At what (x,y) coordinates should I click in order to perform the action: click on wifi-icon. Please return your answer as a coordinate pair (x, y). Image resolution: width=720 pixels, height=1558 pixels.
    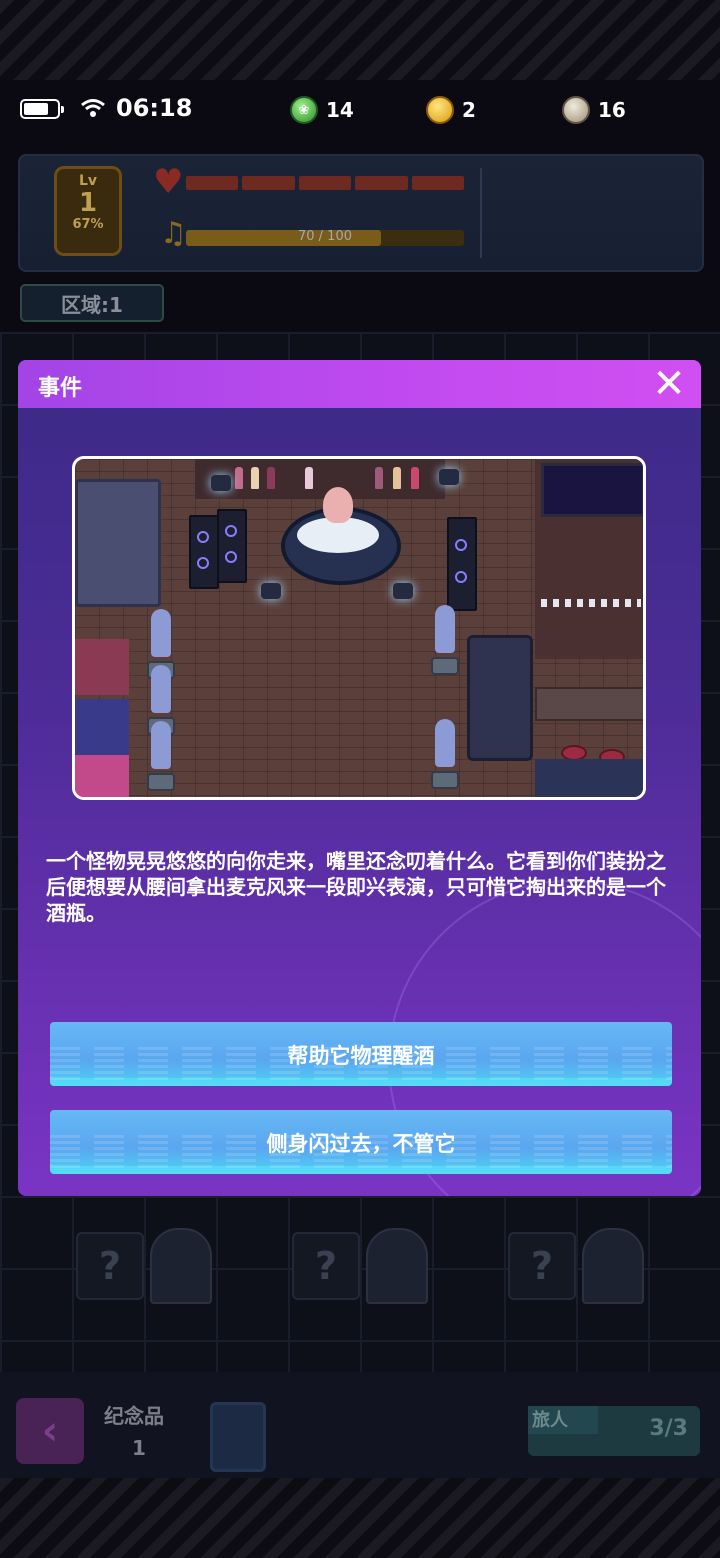
    Looking at the image, I should click on (93, 108).